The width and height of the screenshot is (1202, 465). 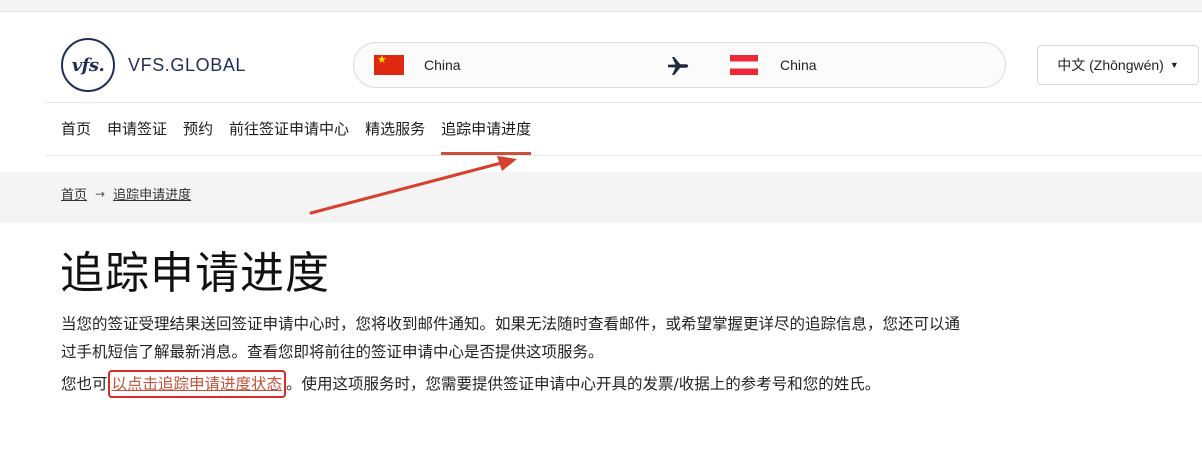 I want to click on language-dropdown: 中文 (Zhōngwén) ▼, so click(x=1118, y=65).